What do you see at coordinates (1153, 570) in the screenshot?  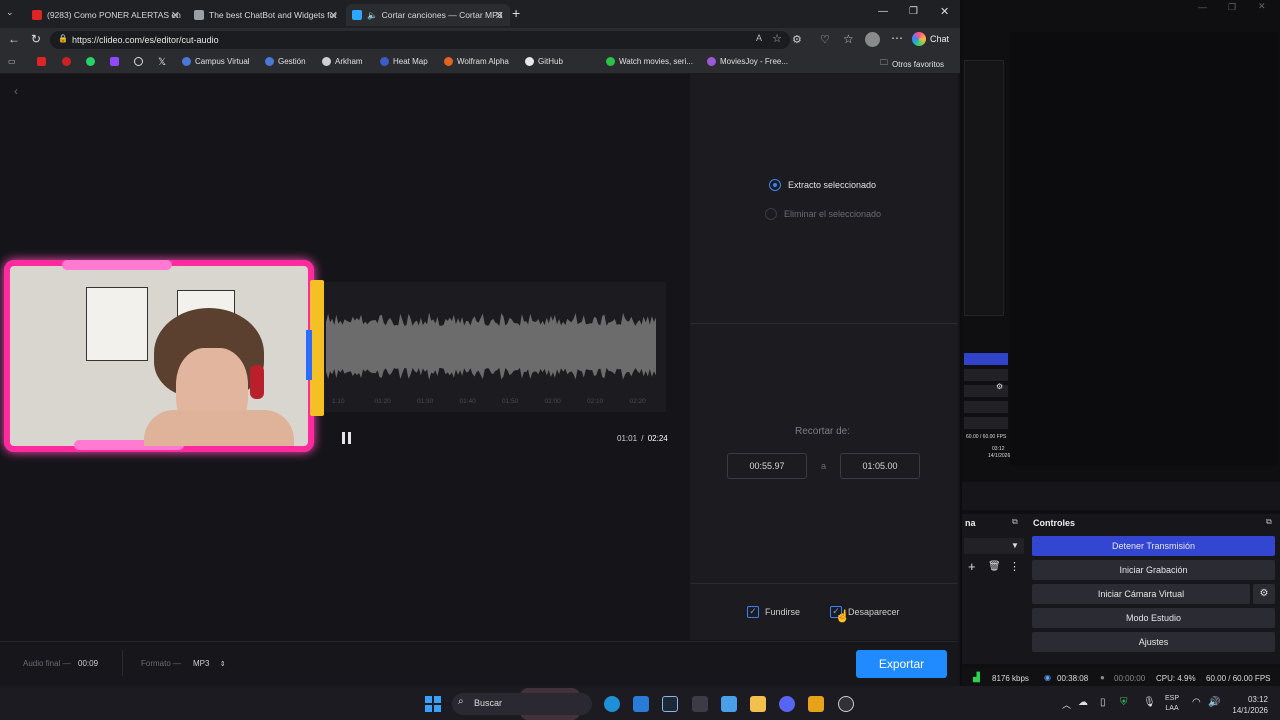 I see `start-recording-button: Iniciar Grabación` at bounding box center [1153, 570].